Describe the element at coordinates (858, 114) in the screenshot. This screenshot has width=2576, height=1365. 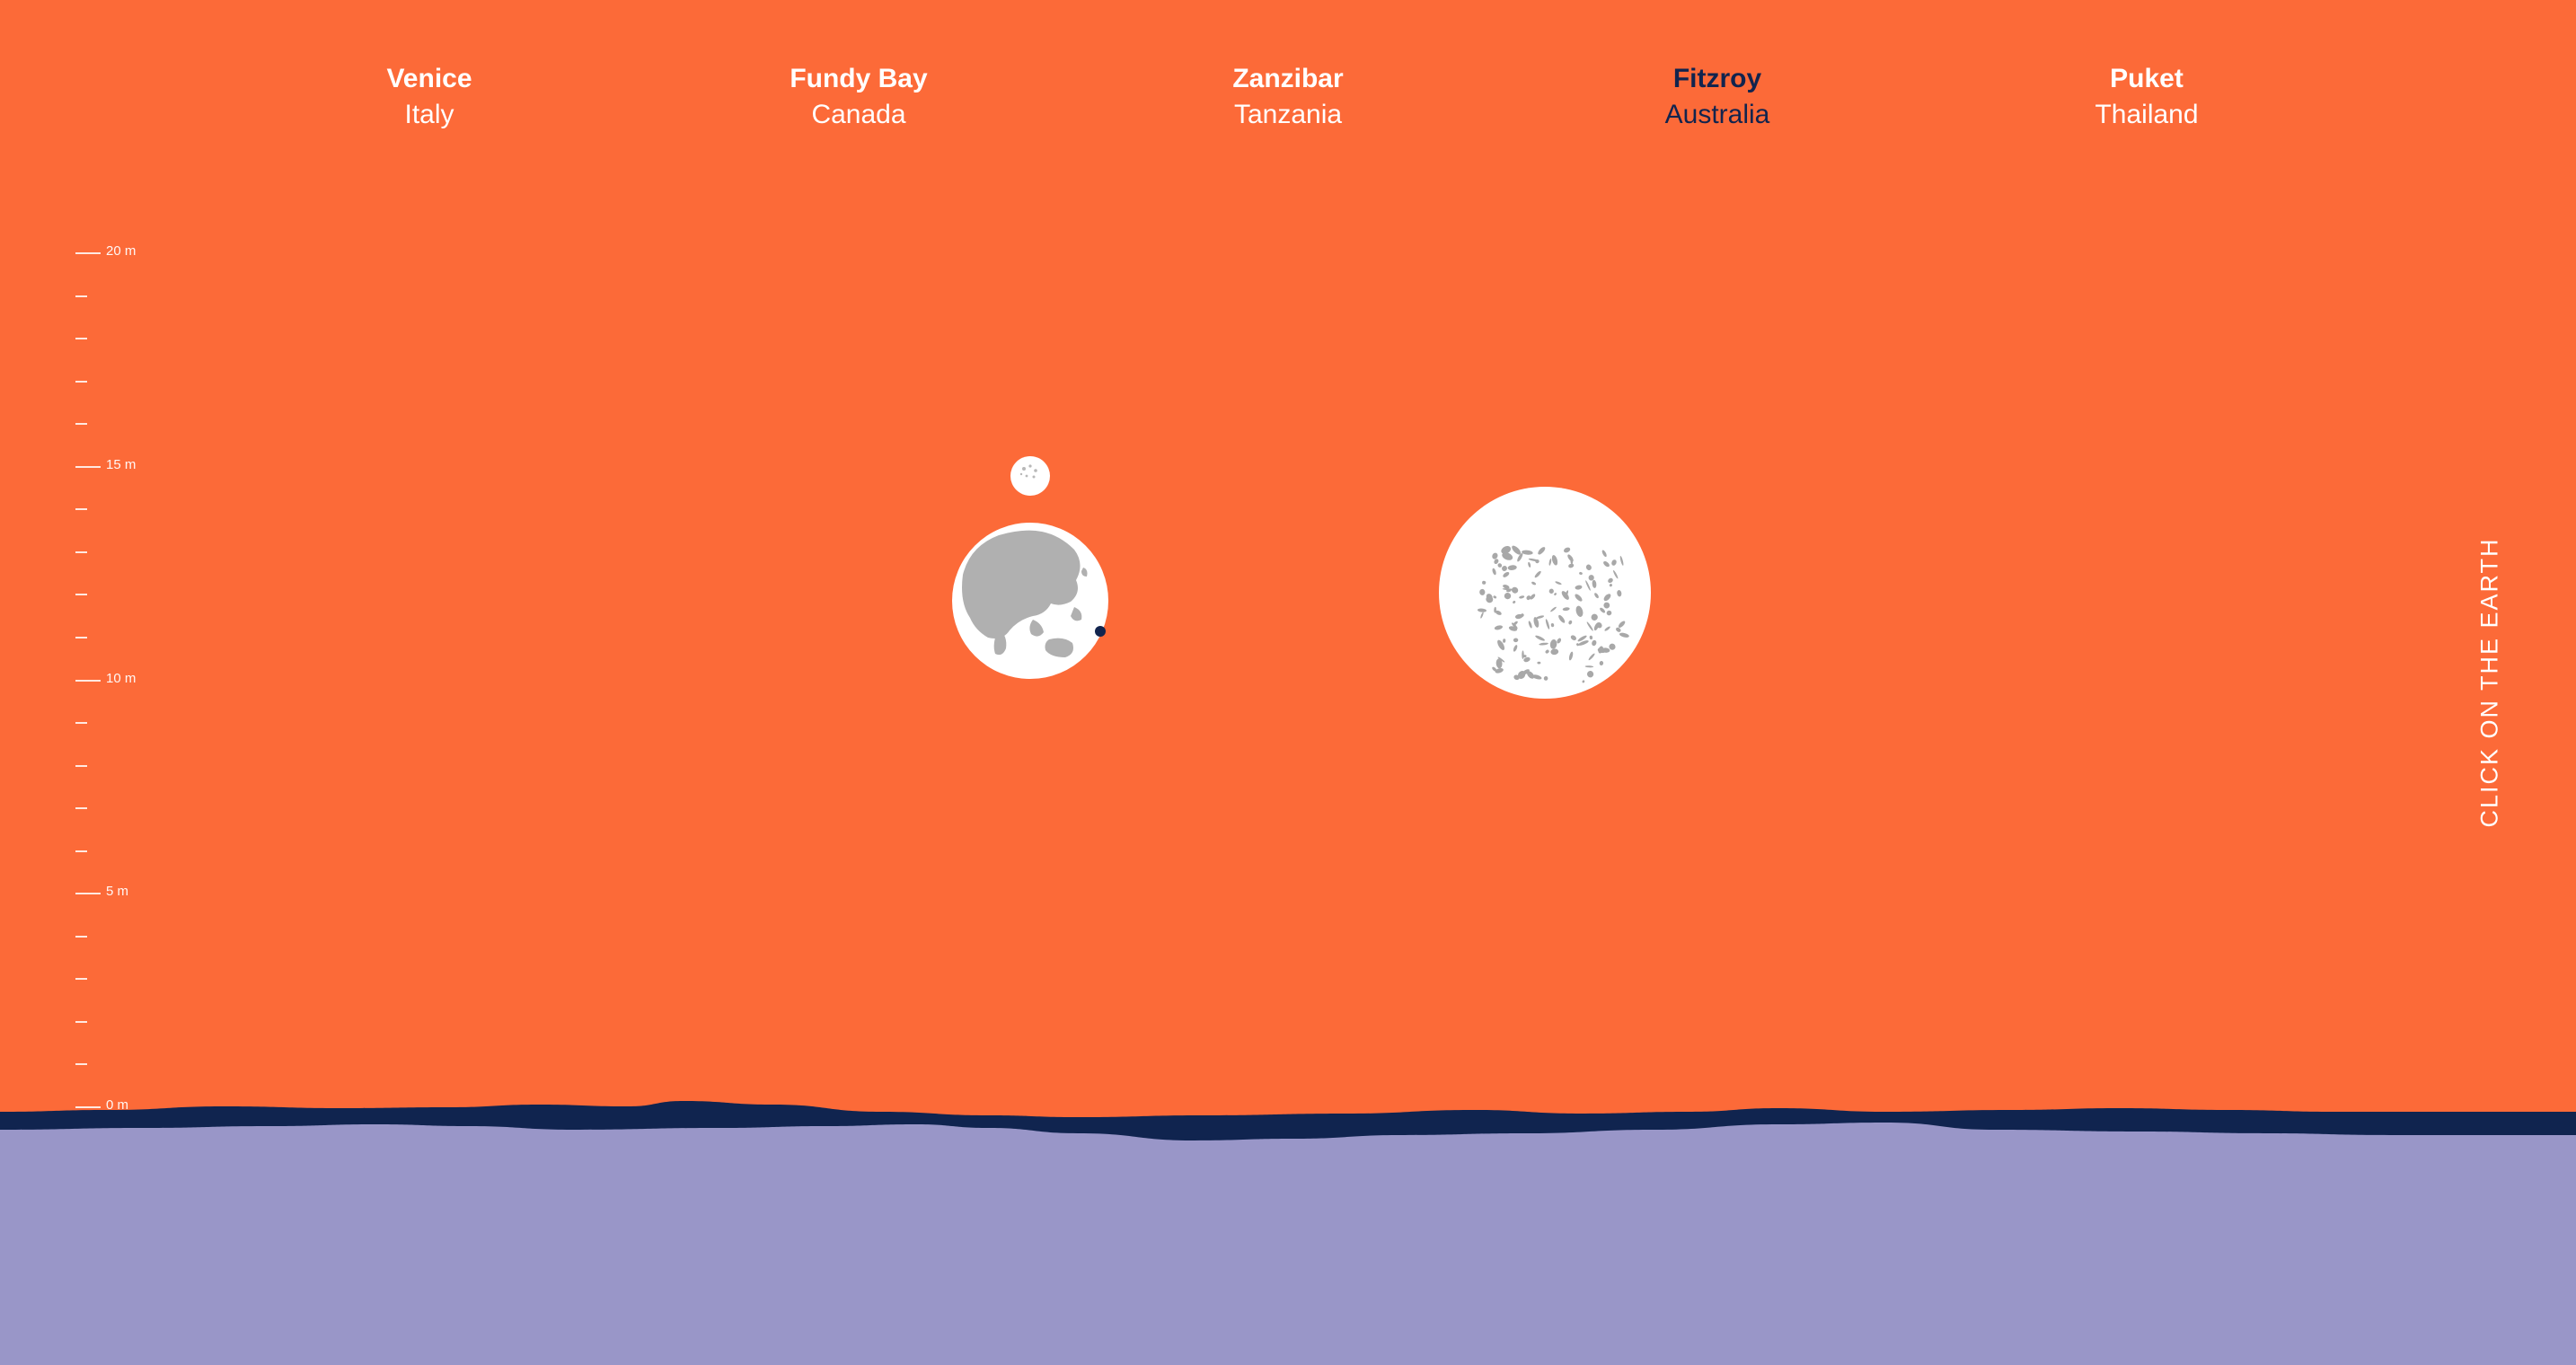
I see `location-country: Canada` at that location.